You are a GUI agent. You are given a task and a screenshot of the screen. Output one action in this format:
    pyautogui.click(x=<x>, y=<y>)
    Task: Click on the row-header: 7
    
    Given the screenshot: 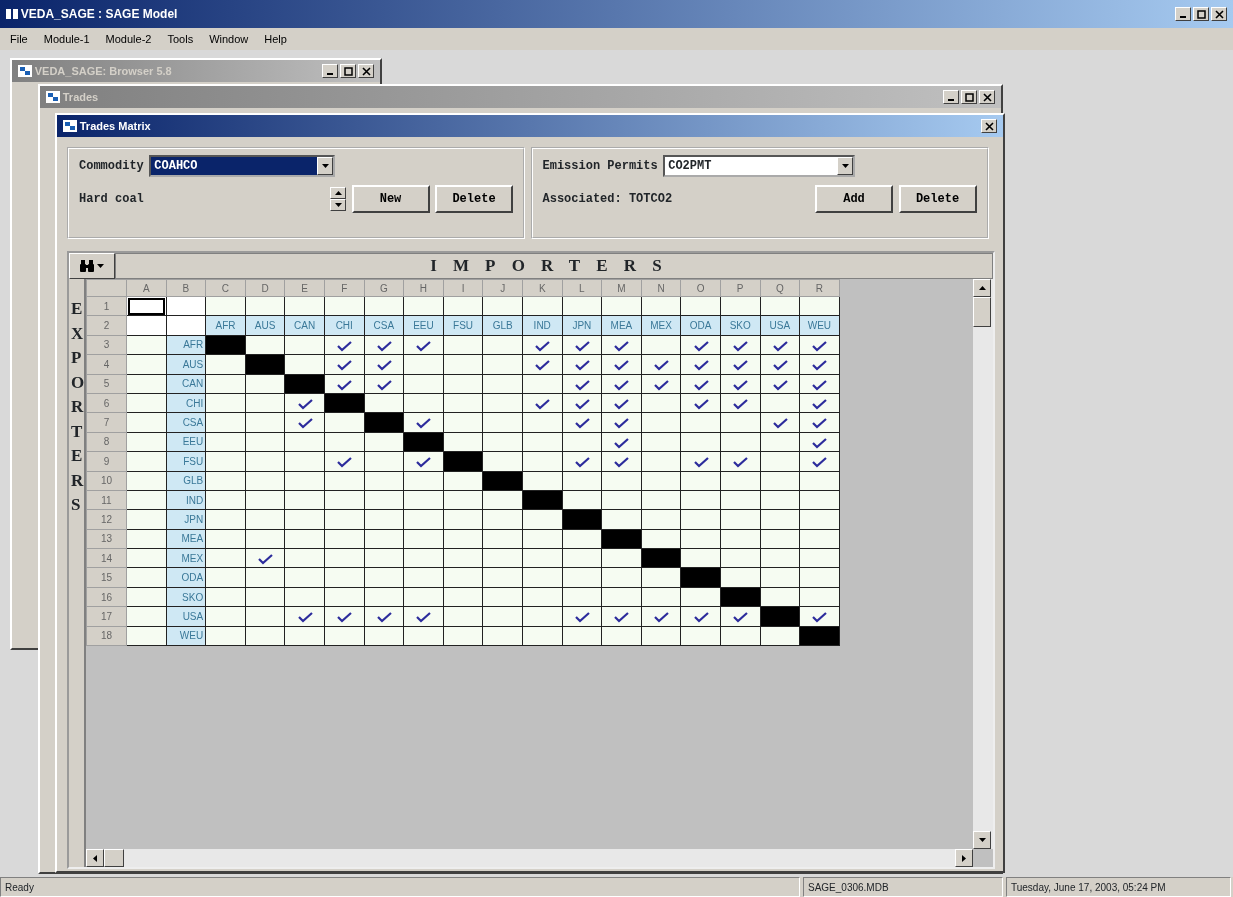 What is the action you would take?
    pyautogui.click(x=106, y=422)
    